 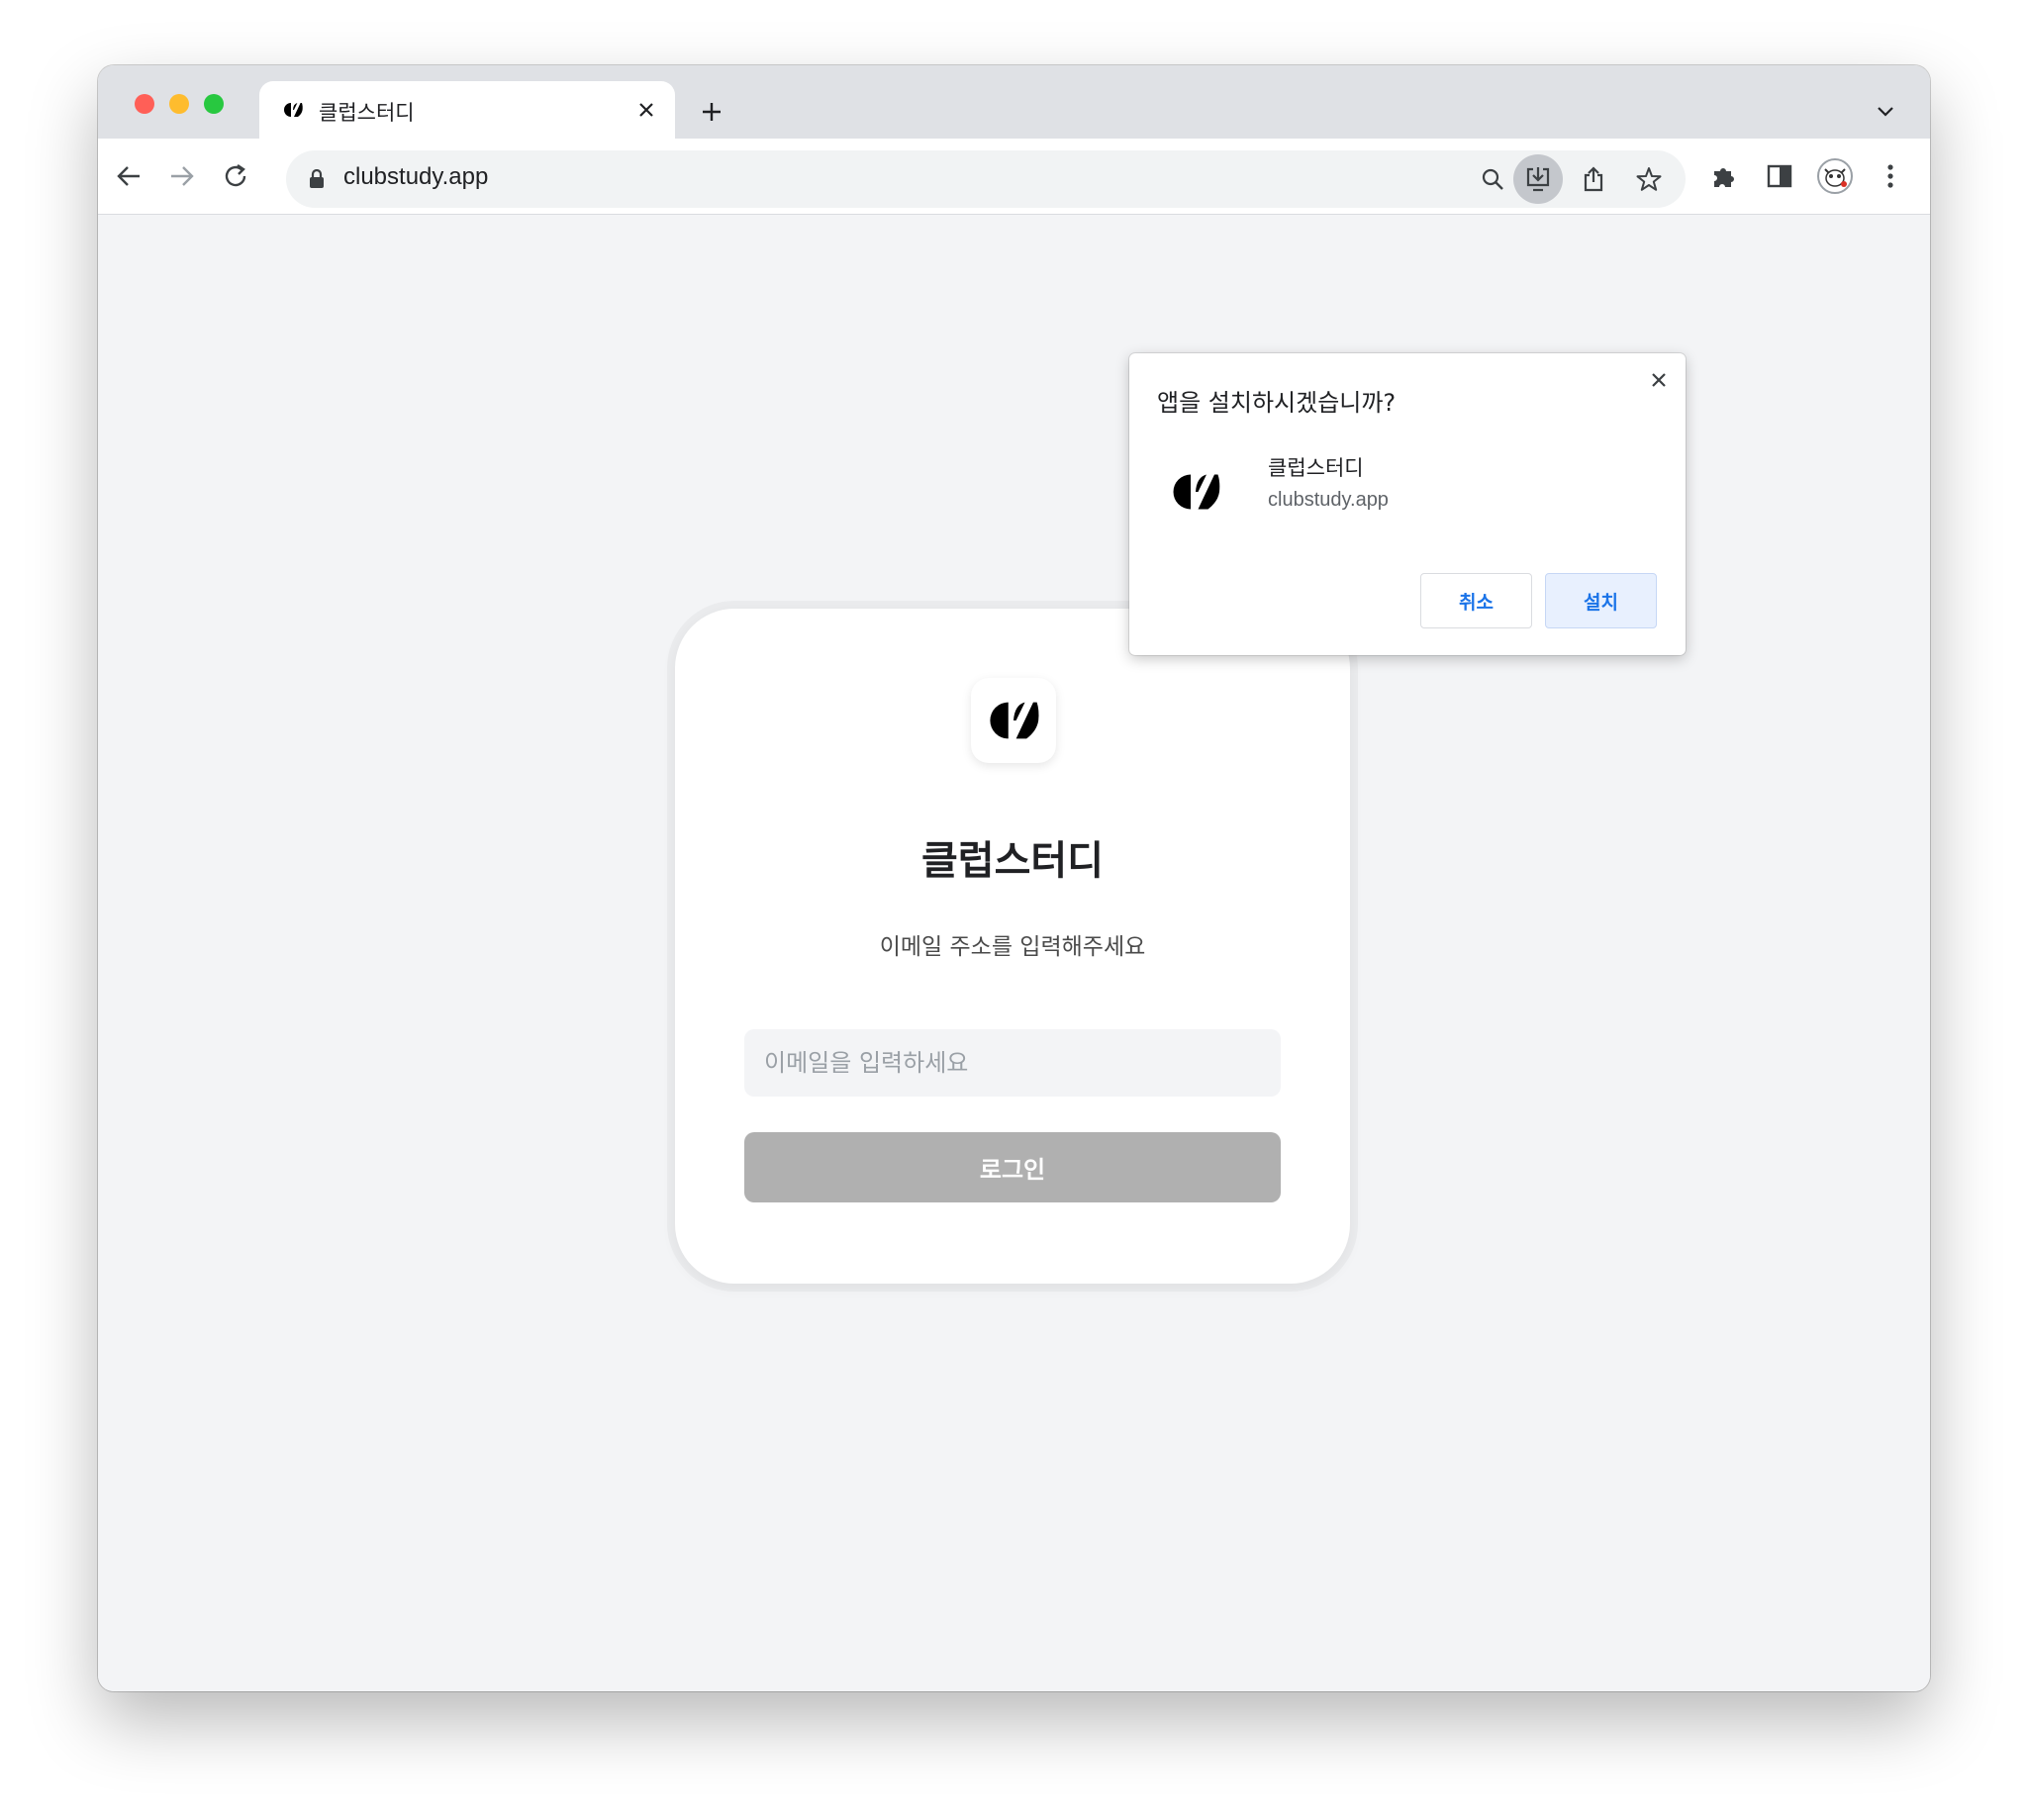 I want to click on email-field, so click(x=1013, y=1063).